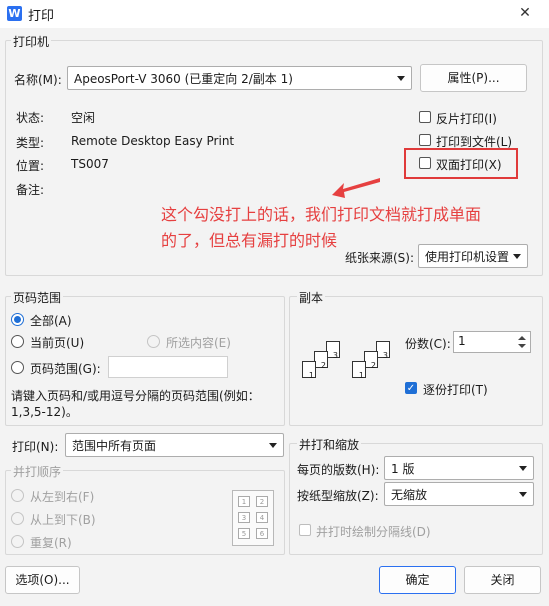 This screenshot has width=549, height=606. I want to click on comment-label: 备注:, so click(30, 190).